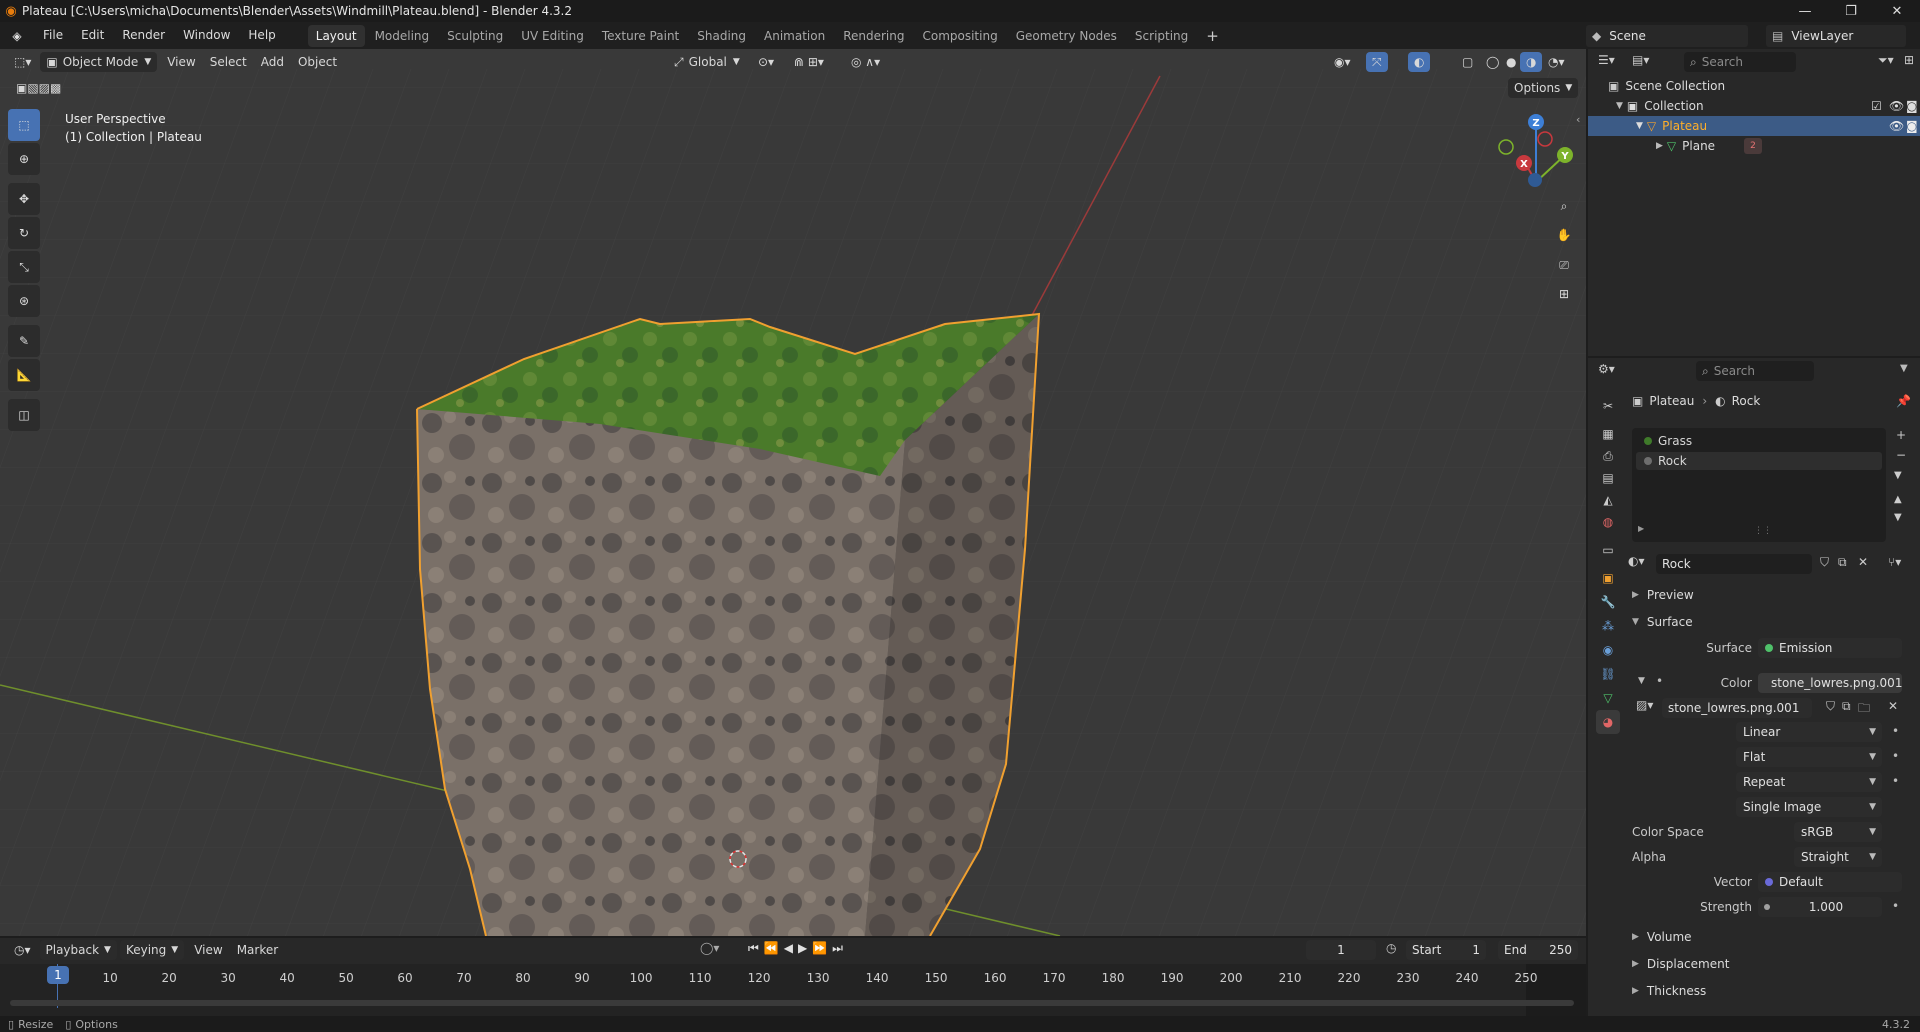 The height and width of the screenshot is (1032, 1920). I want to click on filter-icon: ⏷▾, so click(1886, 60).